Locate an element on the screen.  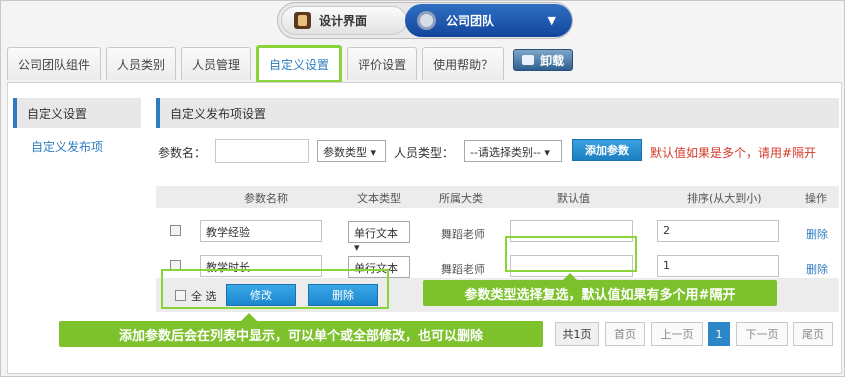
company-team-label: 公司团队 is located at coordinates (470, 21).